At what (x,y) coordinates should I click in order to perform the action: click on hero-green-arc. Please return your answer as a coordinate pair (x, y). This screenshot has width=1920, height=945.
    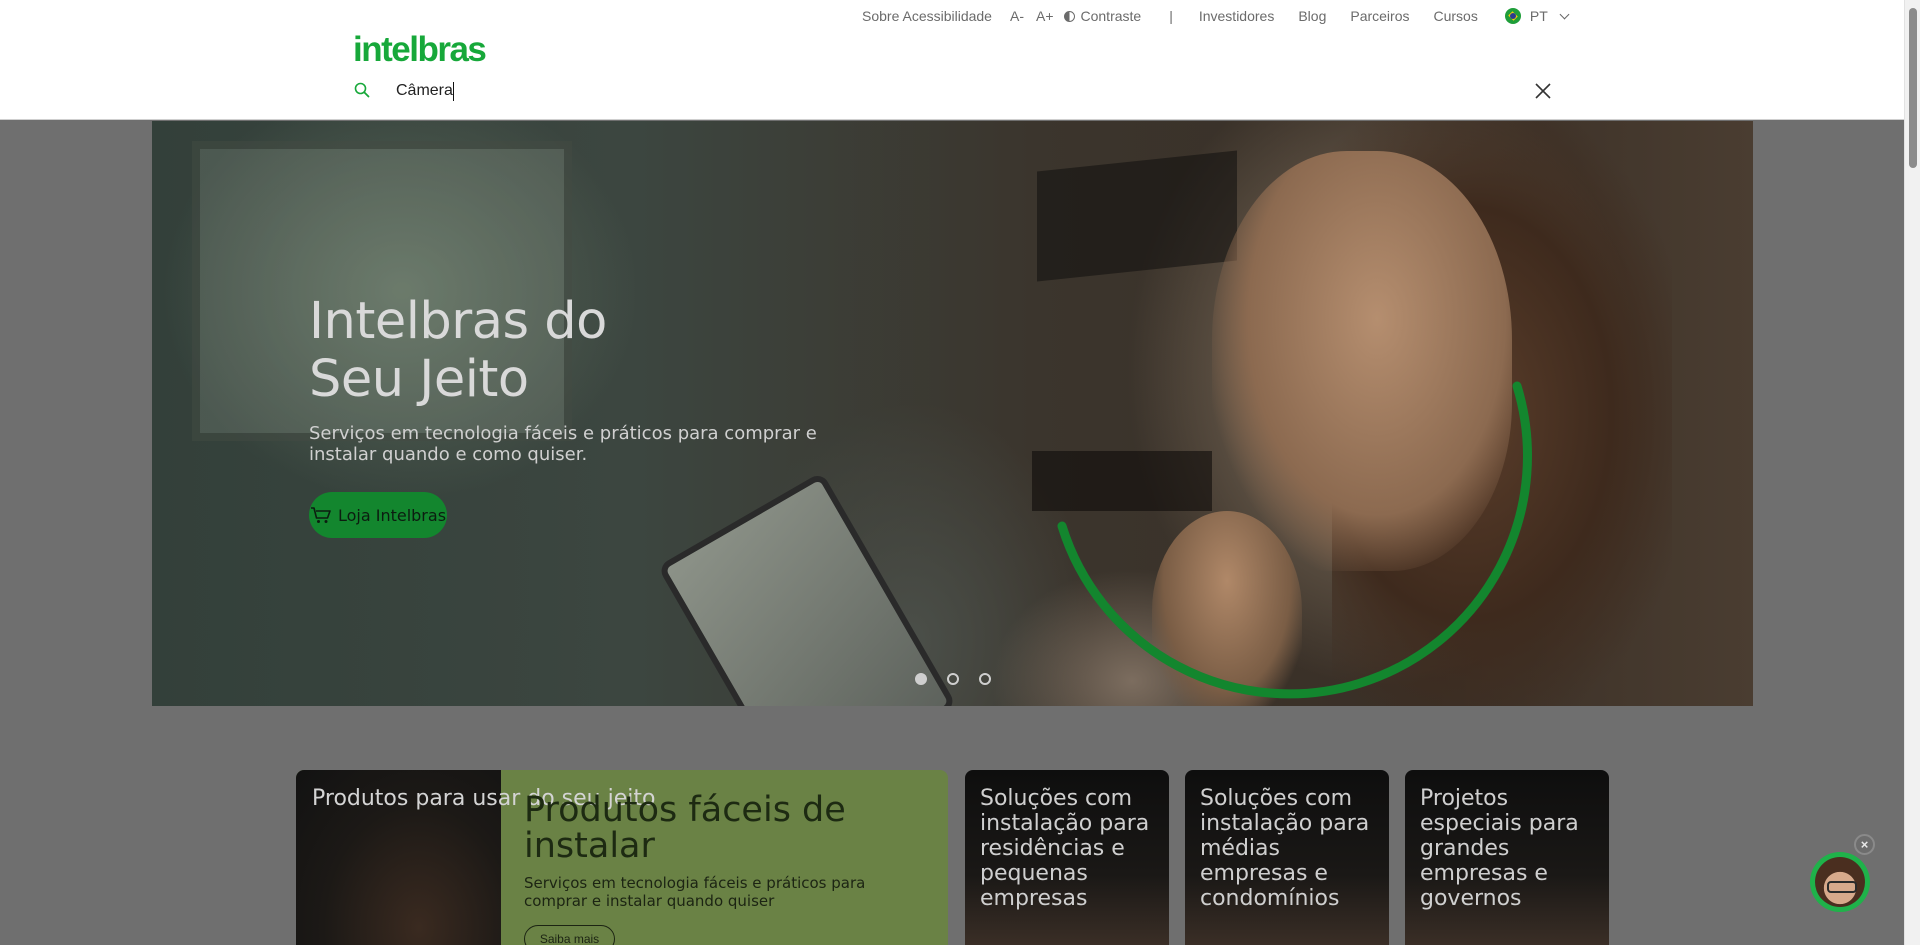
    Looking at the image, I should click on (1294, 540).